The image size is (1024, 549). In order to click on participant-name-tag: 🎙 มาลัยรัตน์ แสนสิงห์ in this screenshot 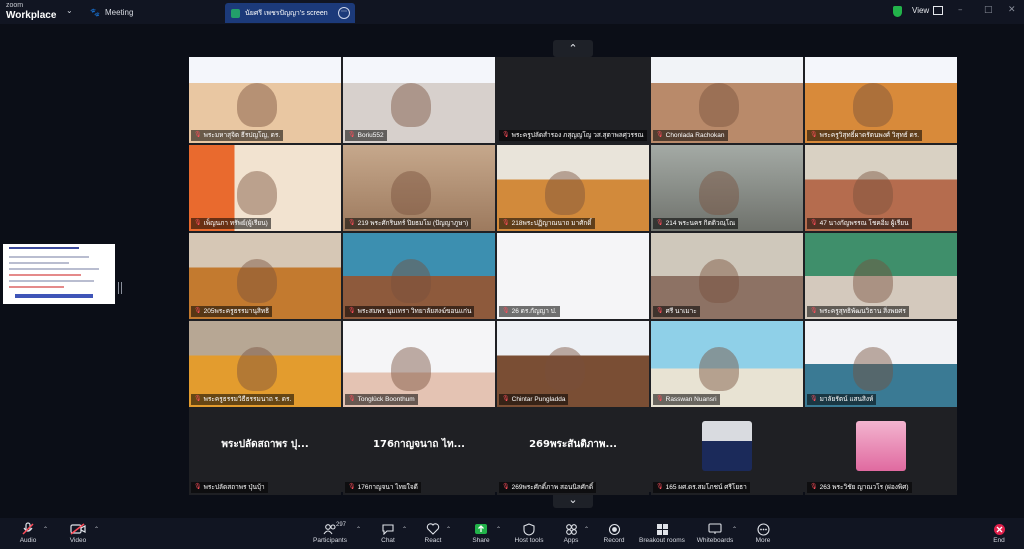, I will do `click(842, 399)`.